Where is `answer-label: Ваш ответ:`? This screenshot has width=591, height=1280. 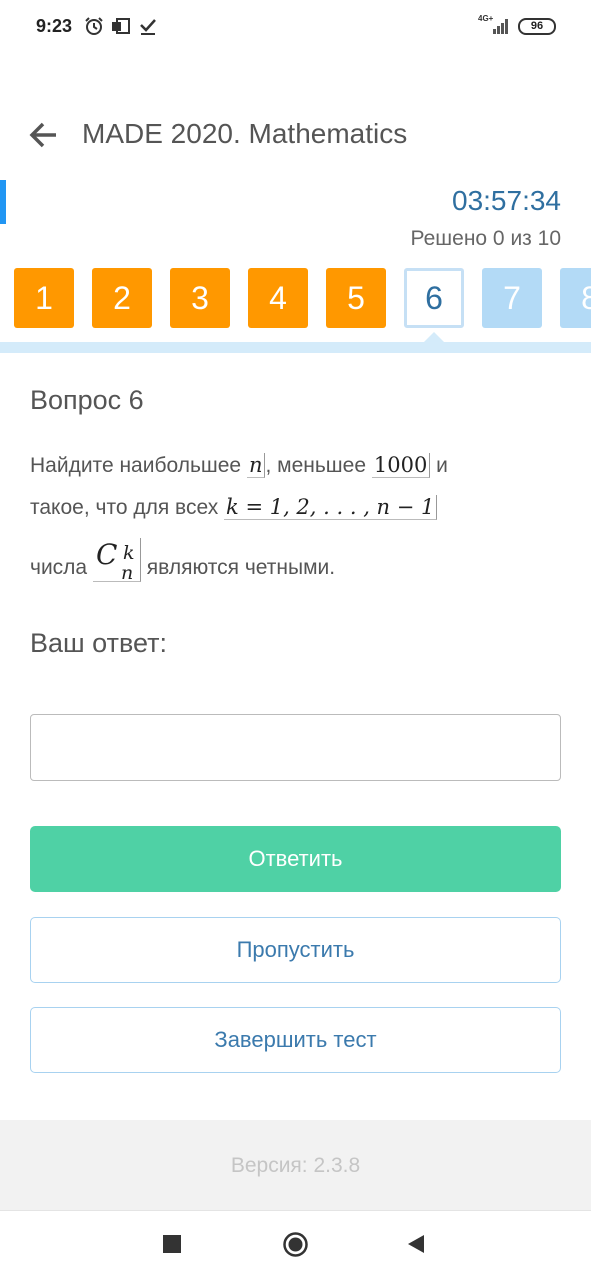 answer-label: Ваш ответ: is located at coordinates (99, 643).